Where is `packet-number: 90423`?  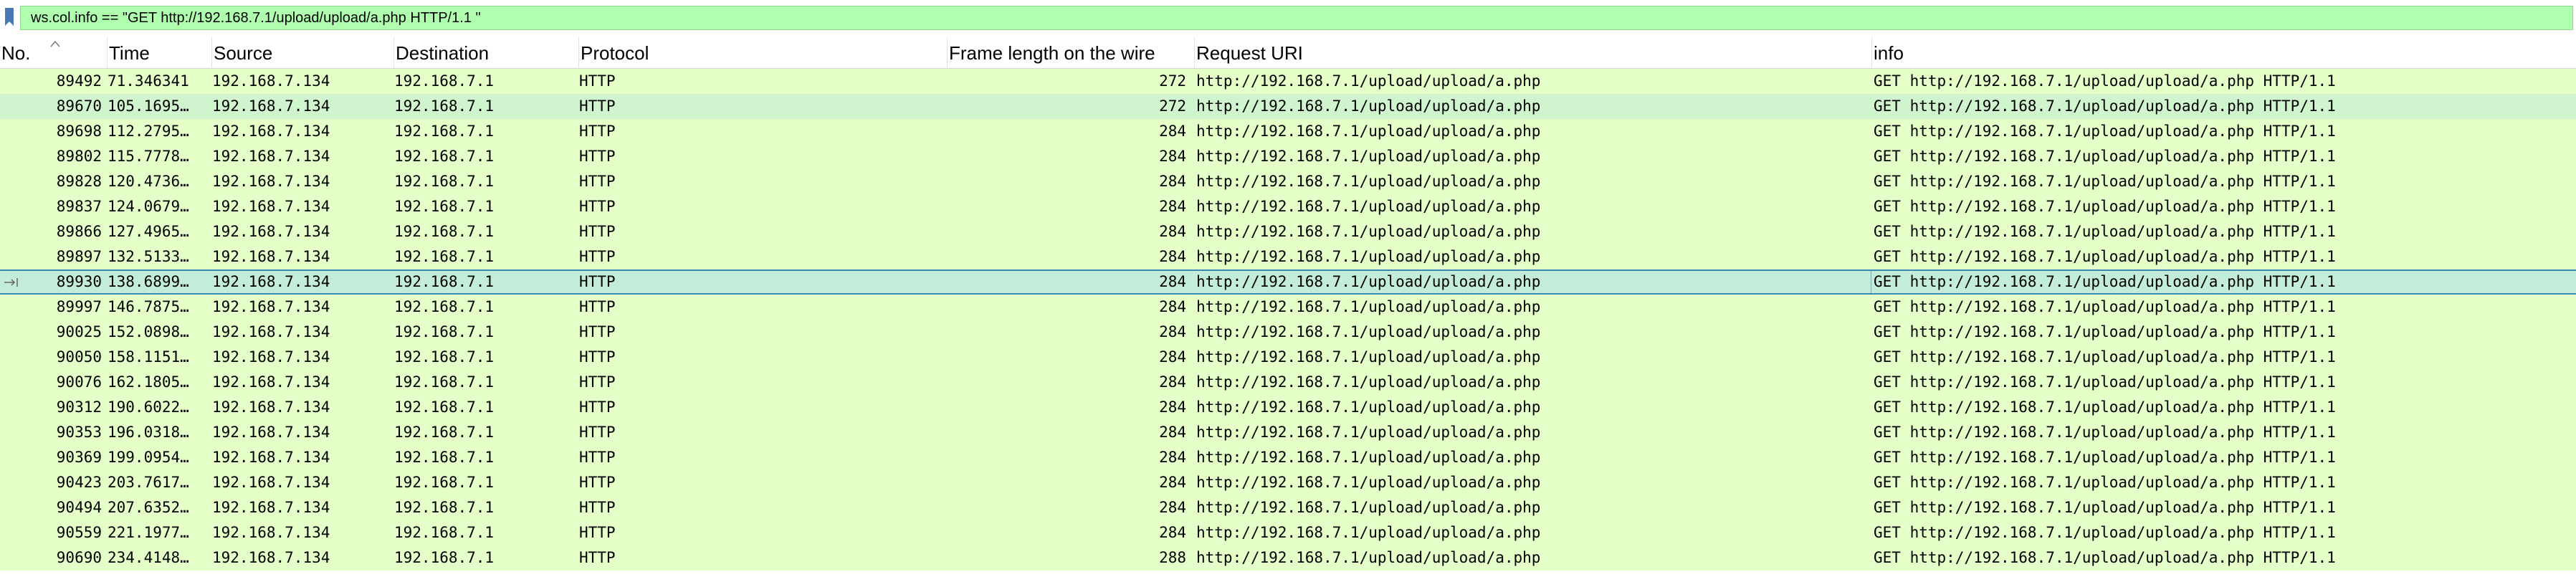 packet-number: 90423 is located at coordinates (79, 482).